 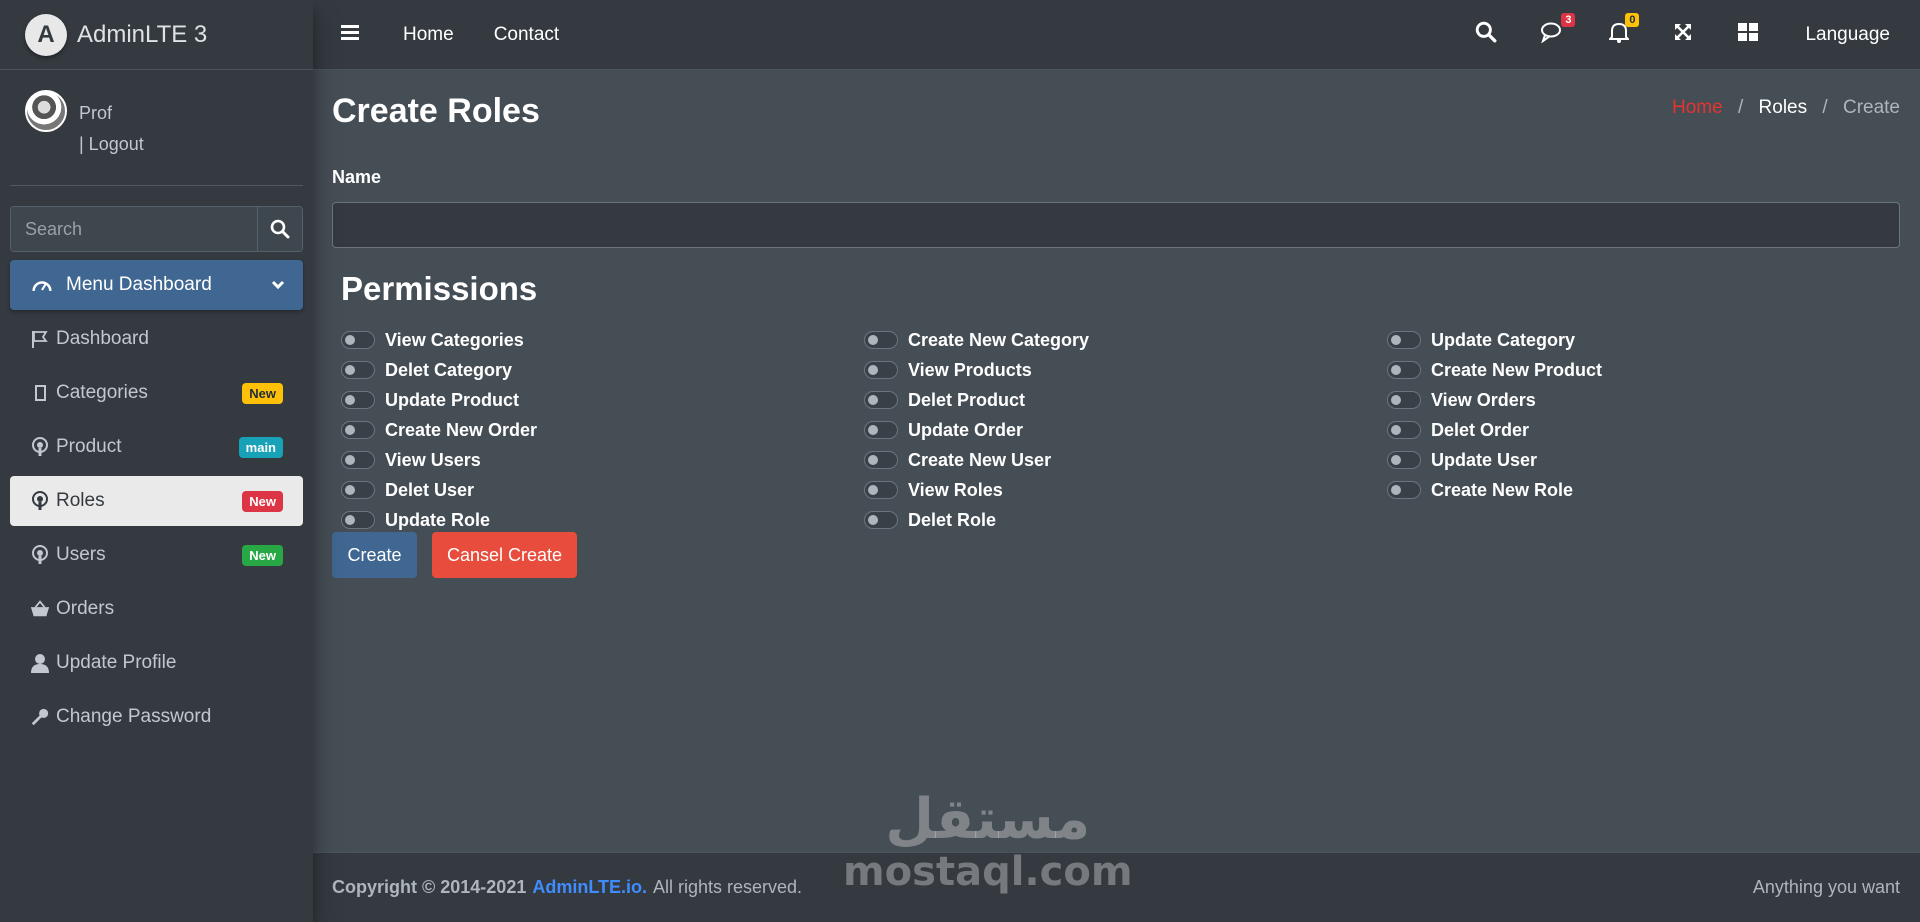 I want to click on permission-label: Update Product, so click(x=452, y=400).